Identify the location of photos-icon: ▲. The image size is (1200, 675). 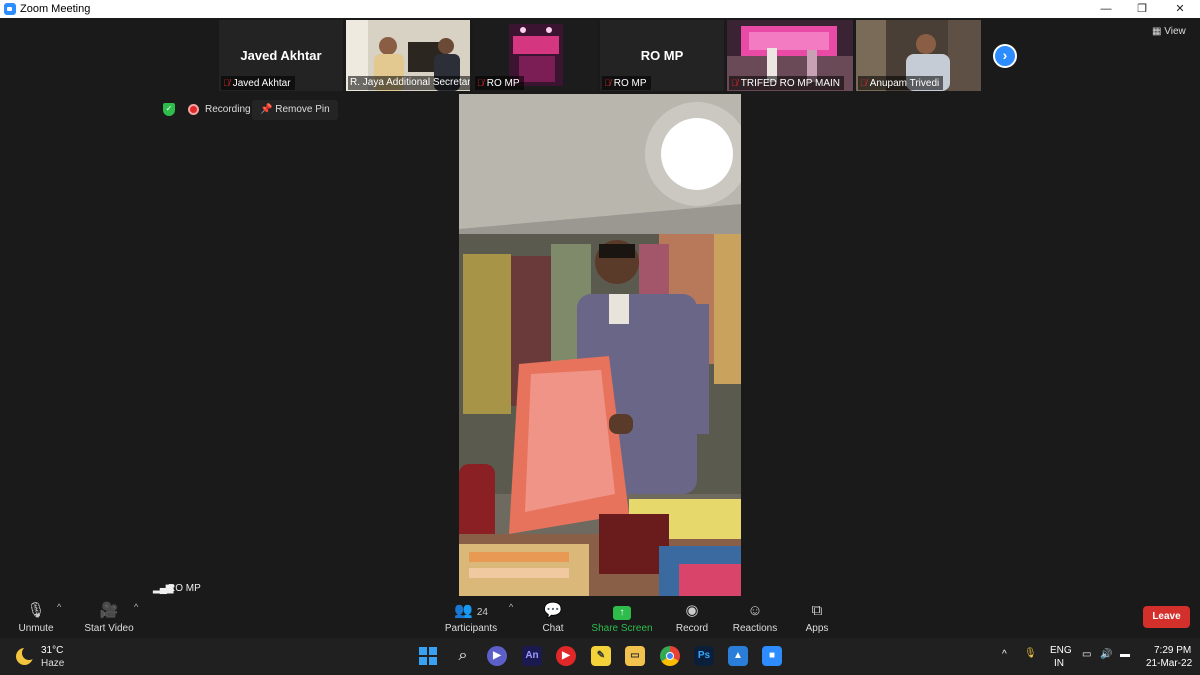
(738, 656).